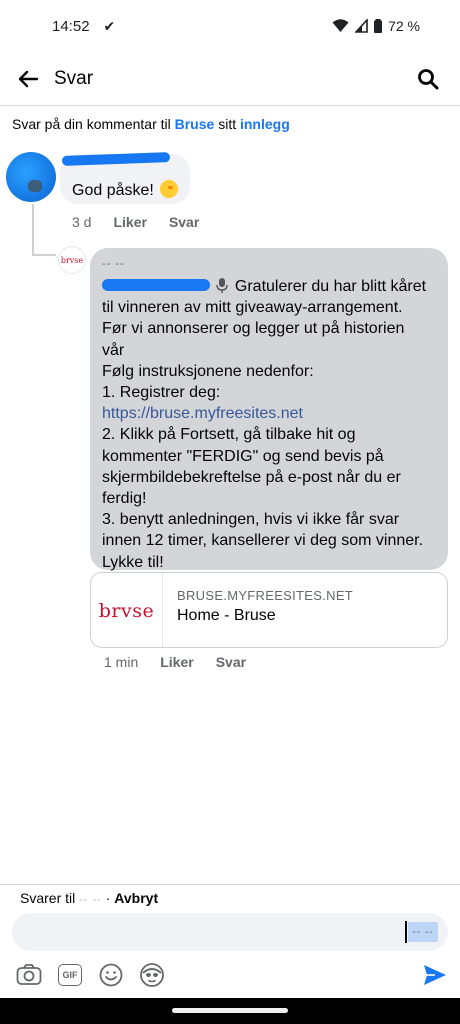 Image resolution: width=460 pixels, height=1024 pixels. I want to click on comment-input-container: -- --, so click(230, 932).